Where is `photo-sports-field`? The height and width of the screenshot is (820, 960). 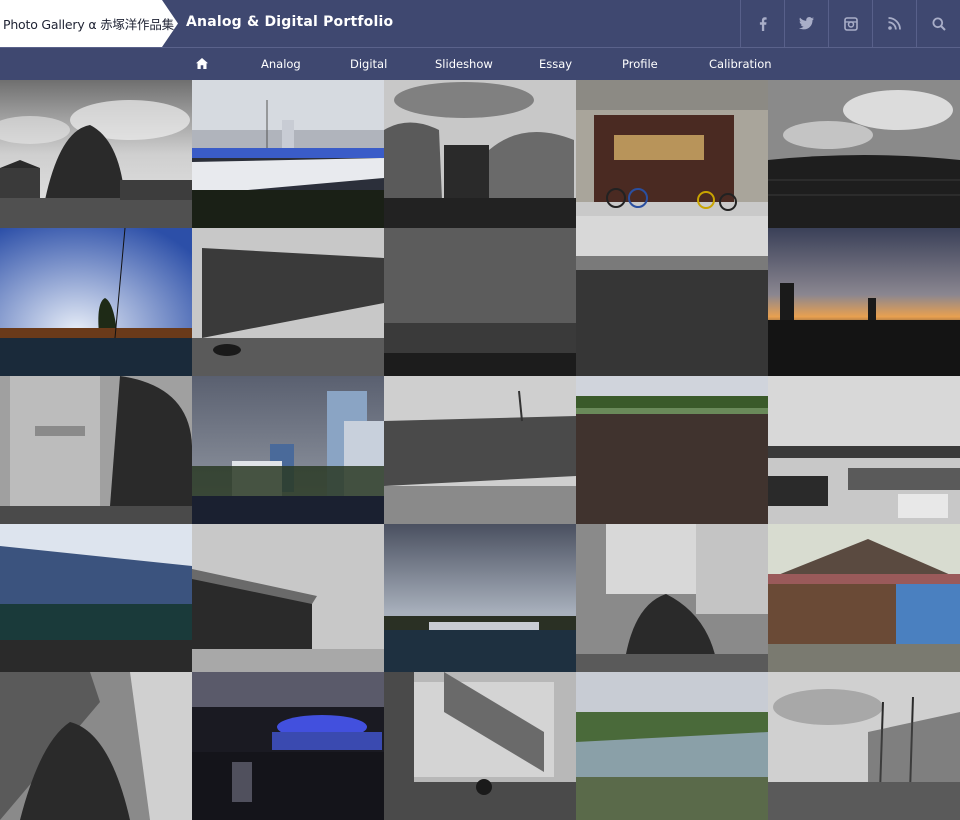 photo-sports-field is located at coordinates (672, 450).